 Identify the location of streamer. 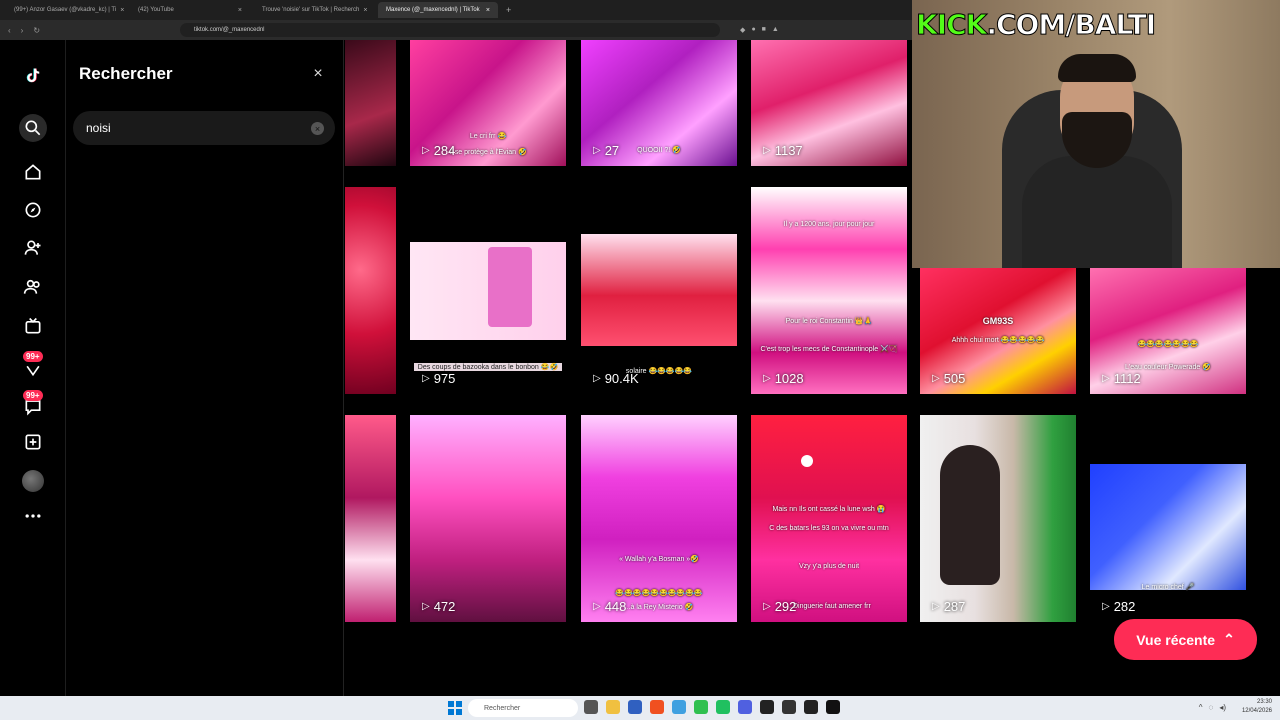
(1097, 161).